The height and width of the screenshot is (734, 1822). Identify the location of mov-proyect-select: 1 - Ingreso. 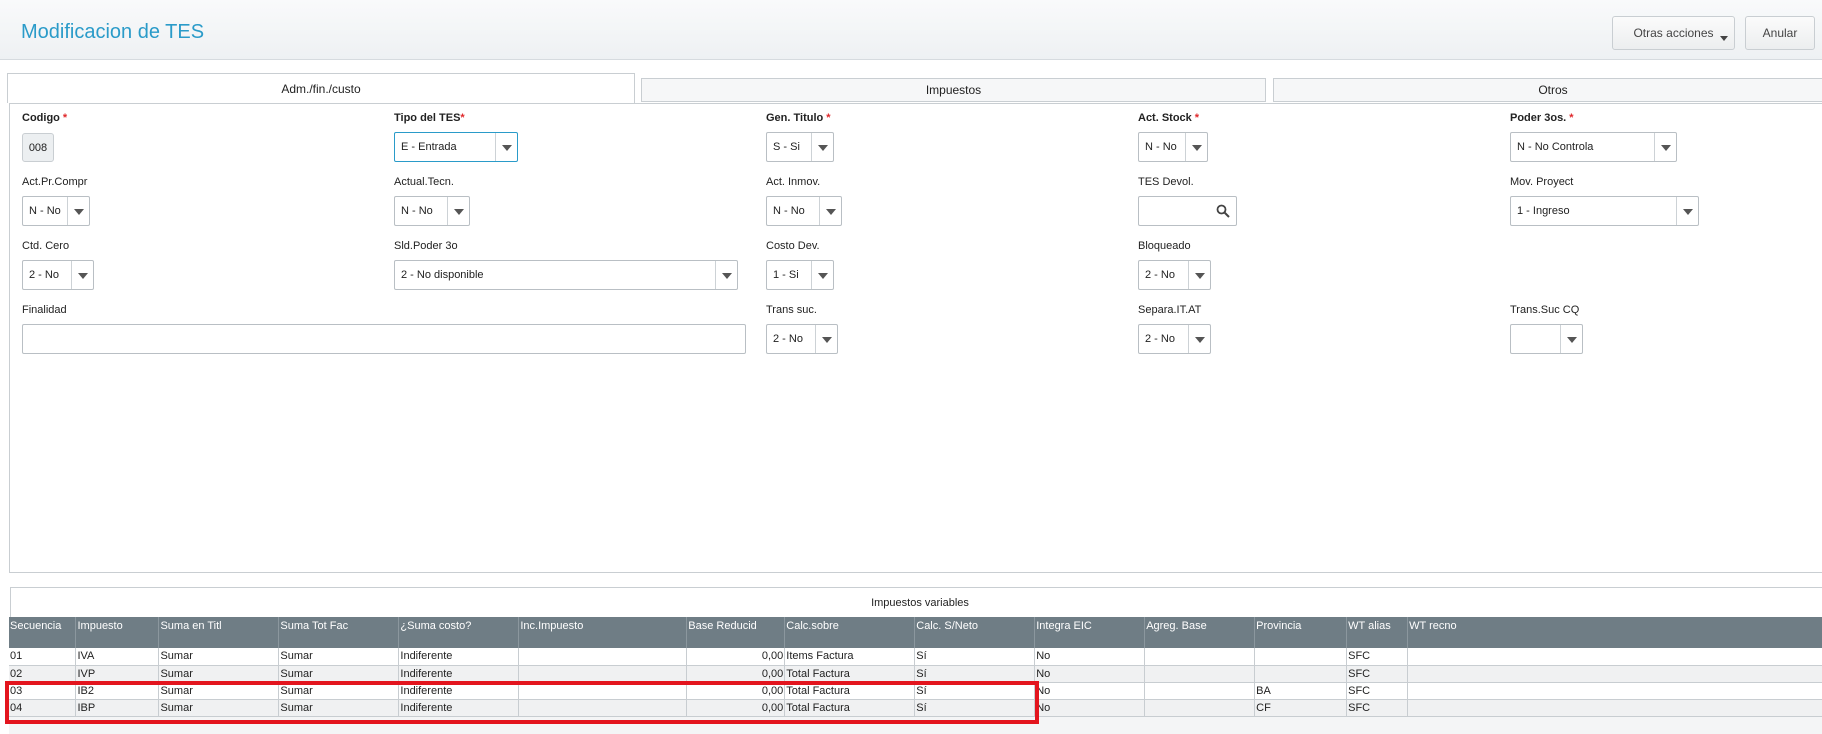
(1604, 211).